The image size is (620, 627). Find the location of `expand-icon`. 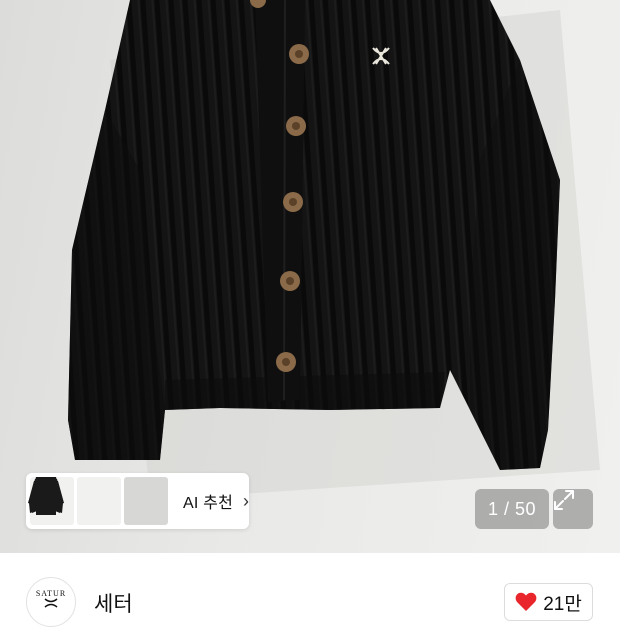

expand-icon is located at coordinates (564, 500).